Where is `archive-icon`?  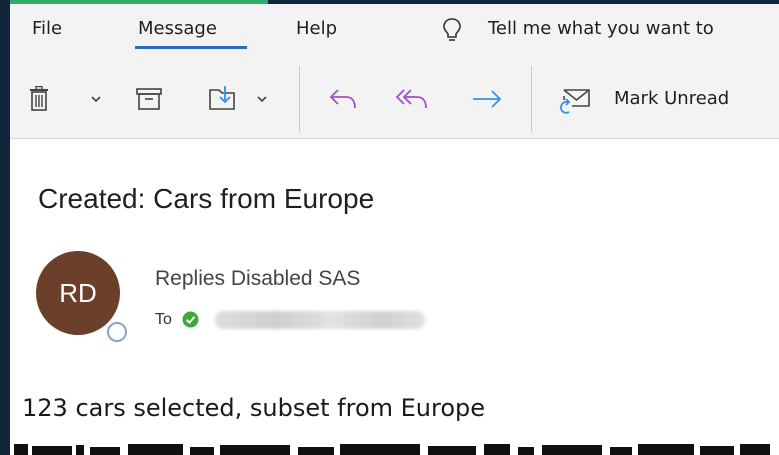
archive-icon is located at coordinates (149, 99).